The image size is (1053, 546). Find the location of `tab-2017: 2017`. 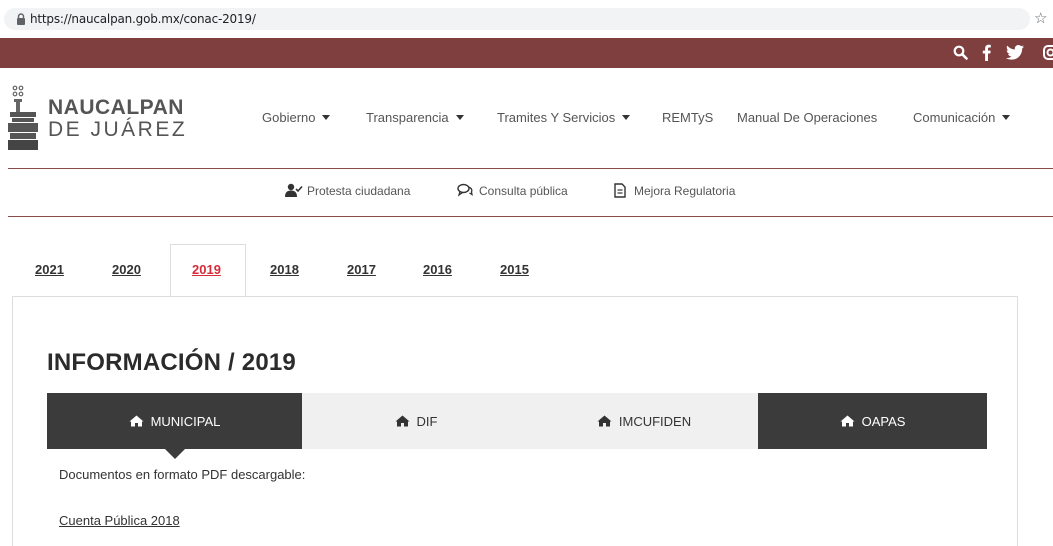

tab-2017: 2017 is located at coordinates (361, 269).